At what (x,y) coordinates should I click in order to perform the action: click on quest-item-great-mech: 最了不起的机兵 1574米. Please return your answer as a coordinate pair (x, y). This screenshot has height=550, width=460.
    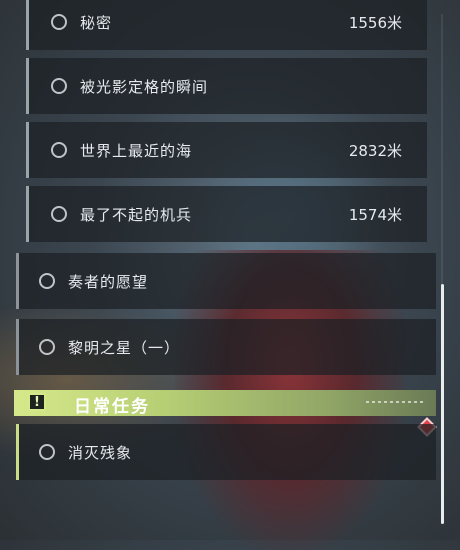
    Looking at the image, I should click on (226, 214).